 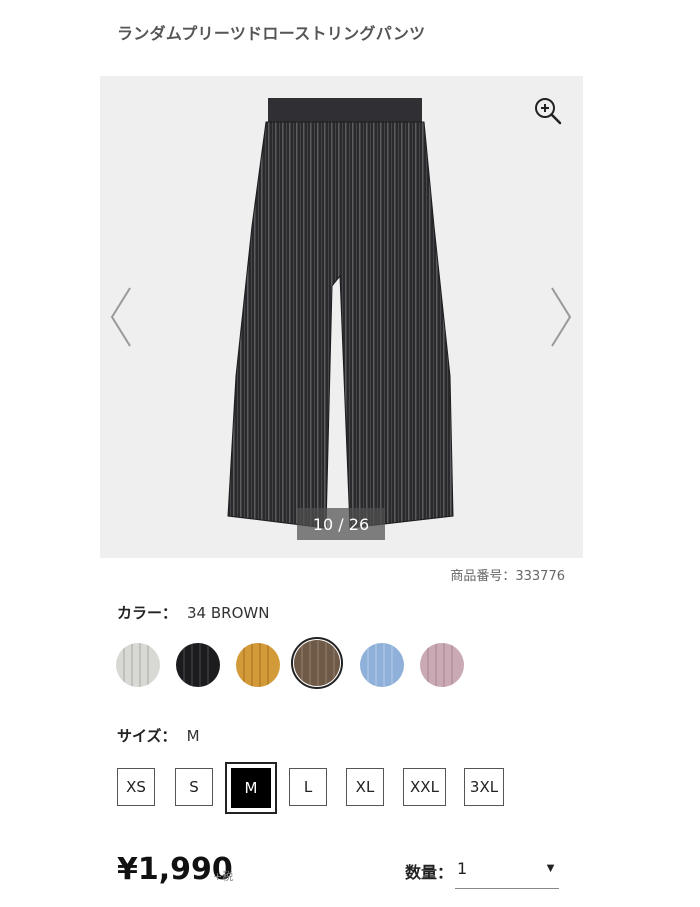 I want to click on color-swatch-pink, so click(x=442, y=665).